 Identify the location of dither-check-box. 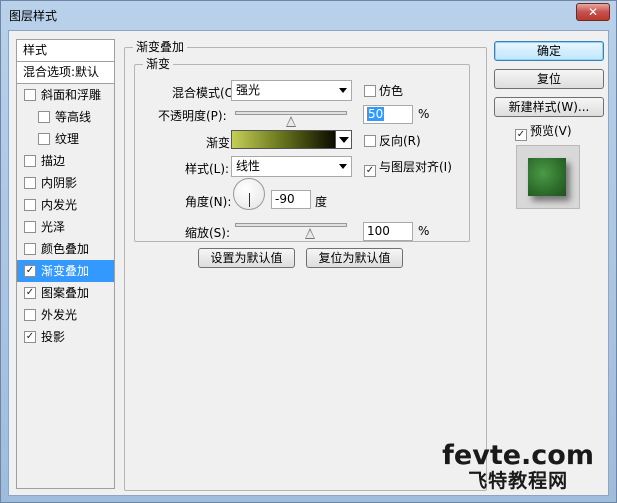
(370, 91).